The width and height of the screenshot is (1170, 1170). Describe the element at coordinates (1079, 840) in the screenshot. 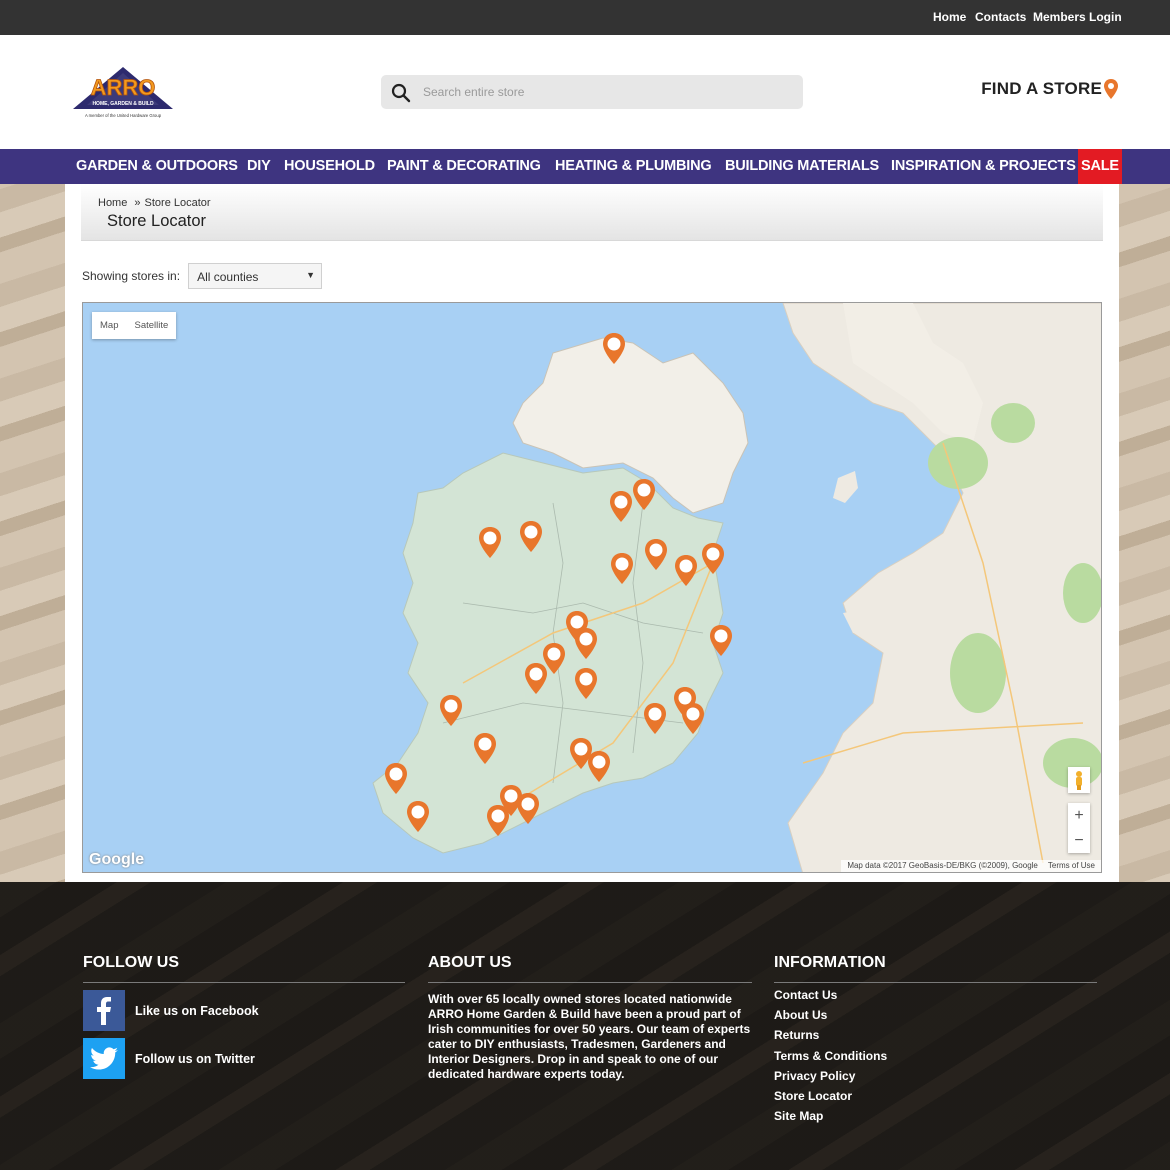

I see `zoom-out-button: −` at that location.